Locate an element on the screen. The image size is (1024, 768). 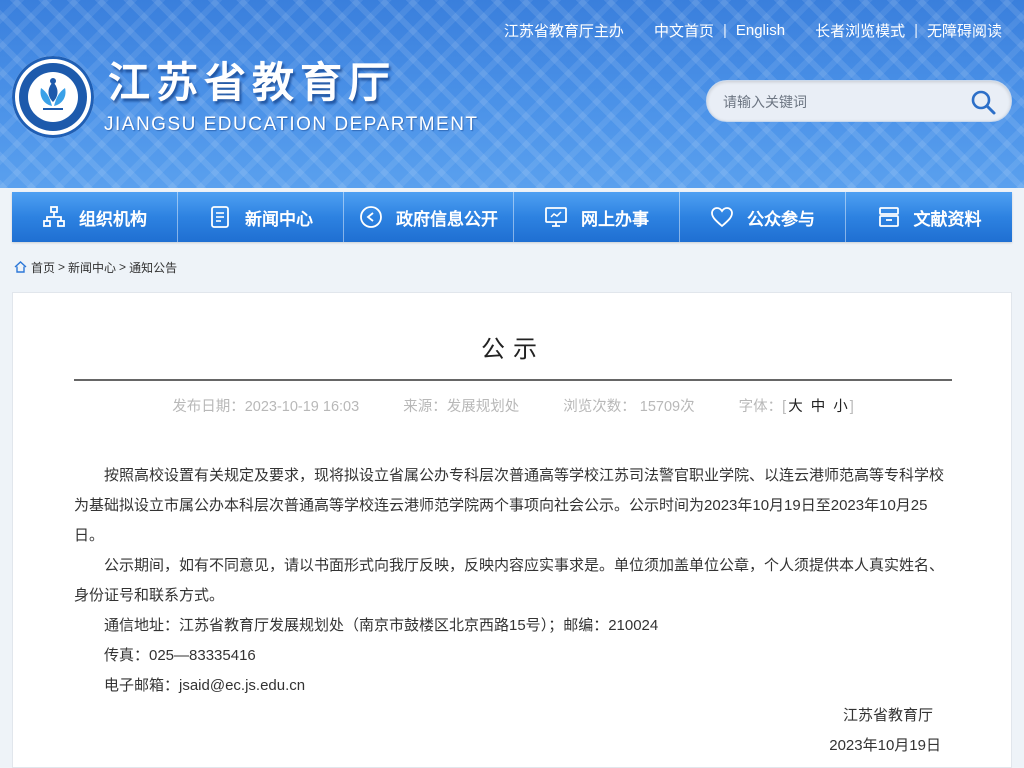
search-box is located at coordinates (859, 101).